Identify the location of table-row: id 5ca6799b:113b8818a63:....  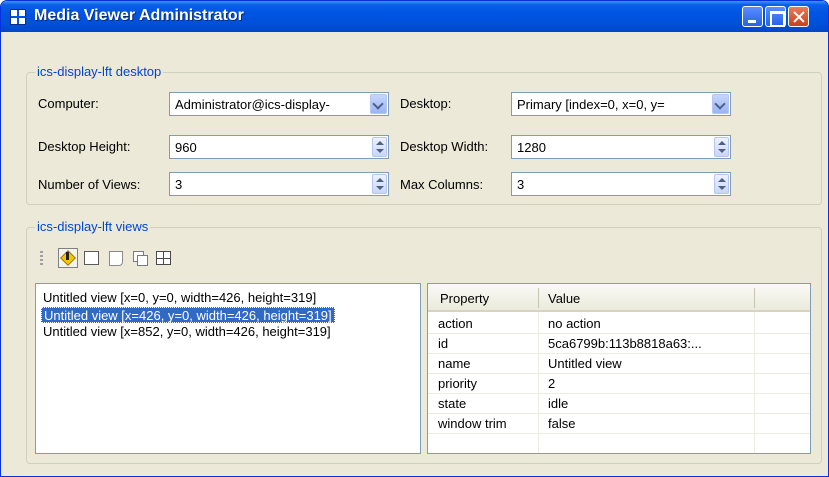
(619, 344).